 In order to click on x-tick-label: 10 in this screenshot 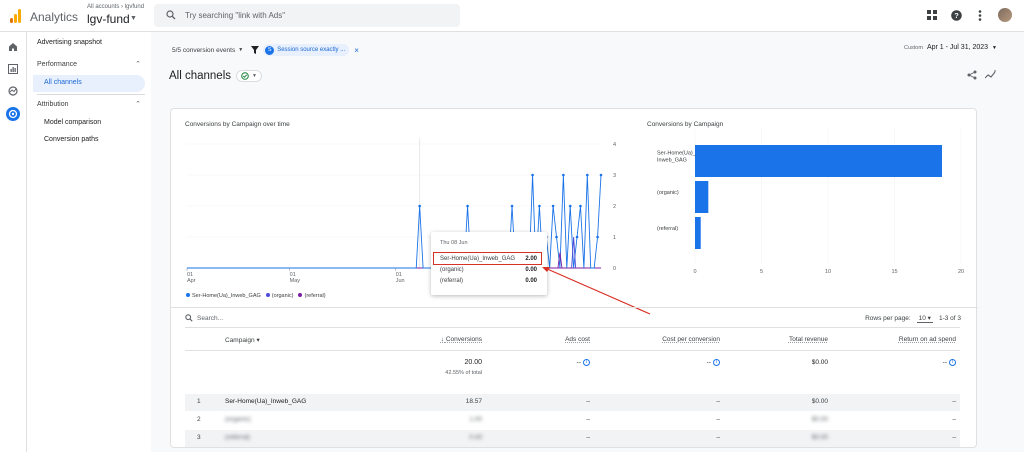, I will do `click(828, 272)`.